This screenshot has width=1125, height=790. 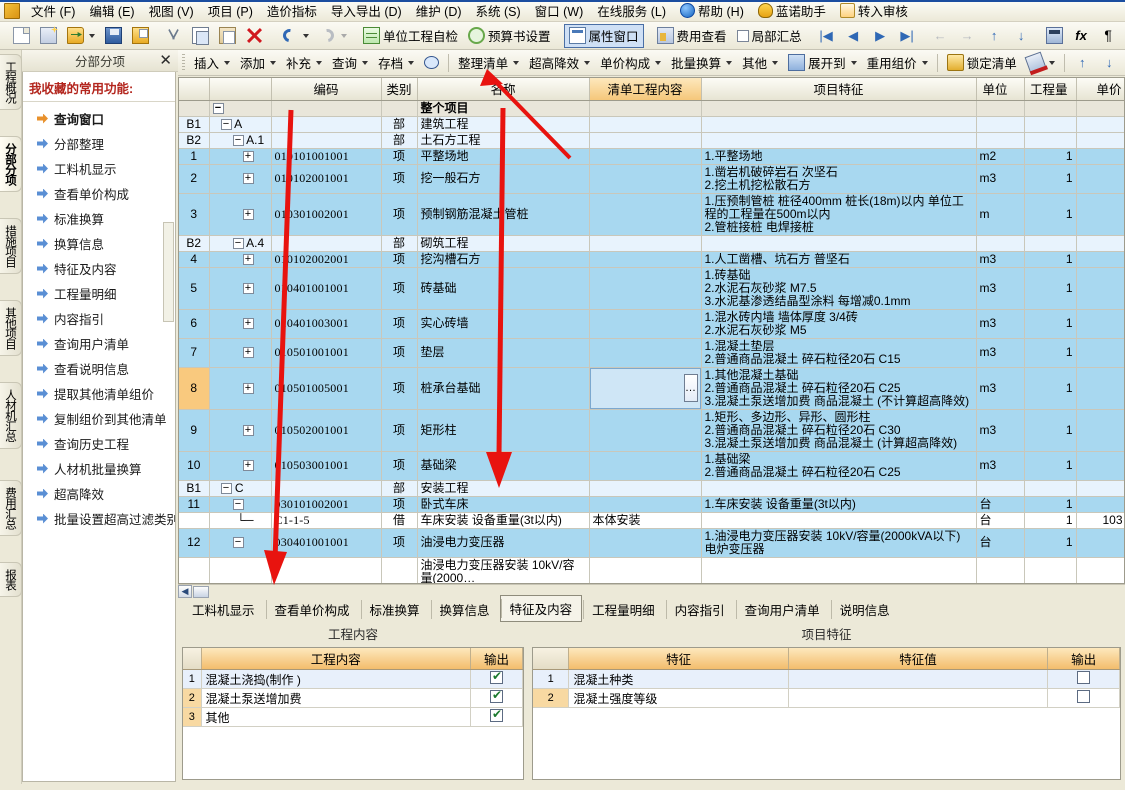 I want to click on cell-name: 安装工程, so click(x=503, y=488).